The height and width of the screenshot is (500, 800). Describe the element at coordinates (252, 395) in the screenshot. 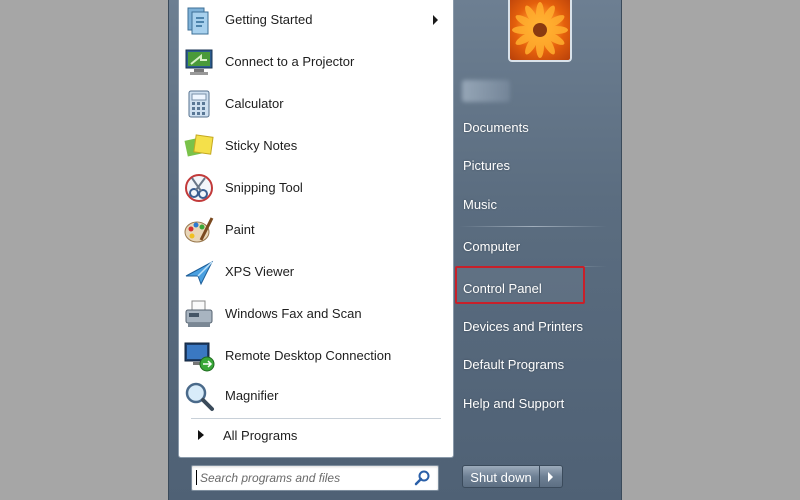

I see `program-label: Magnifier` at that location.